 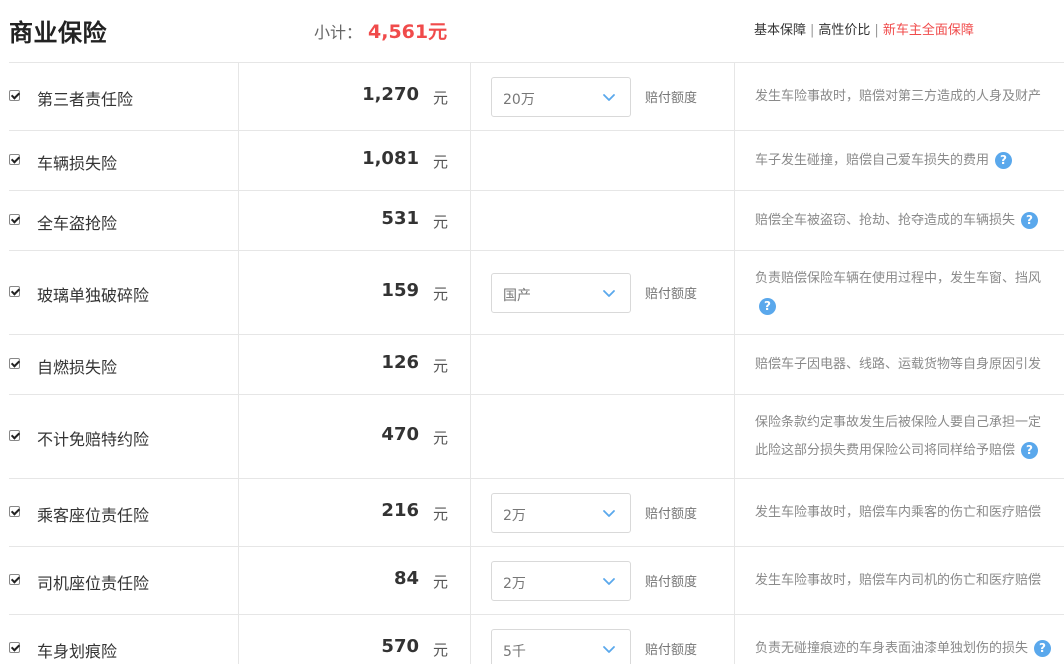 What do you see at coordinates (390, 94) in the screenshot?
I see `insurance-price: 1,270` at bounding box center [390, 94].